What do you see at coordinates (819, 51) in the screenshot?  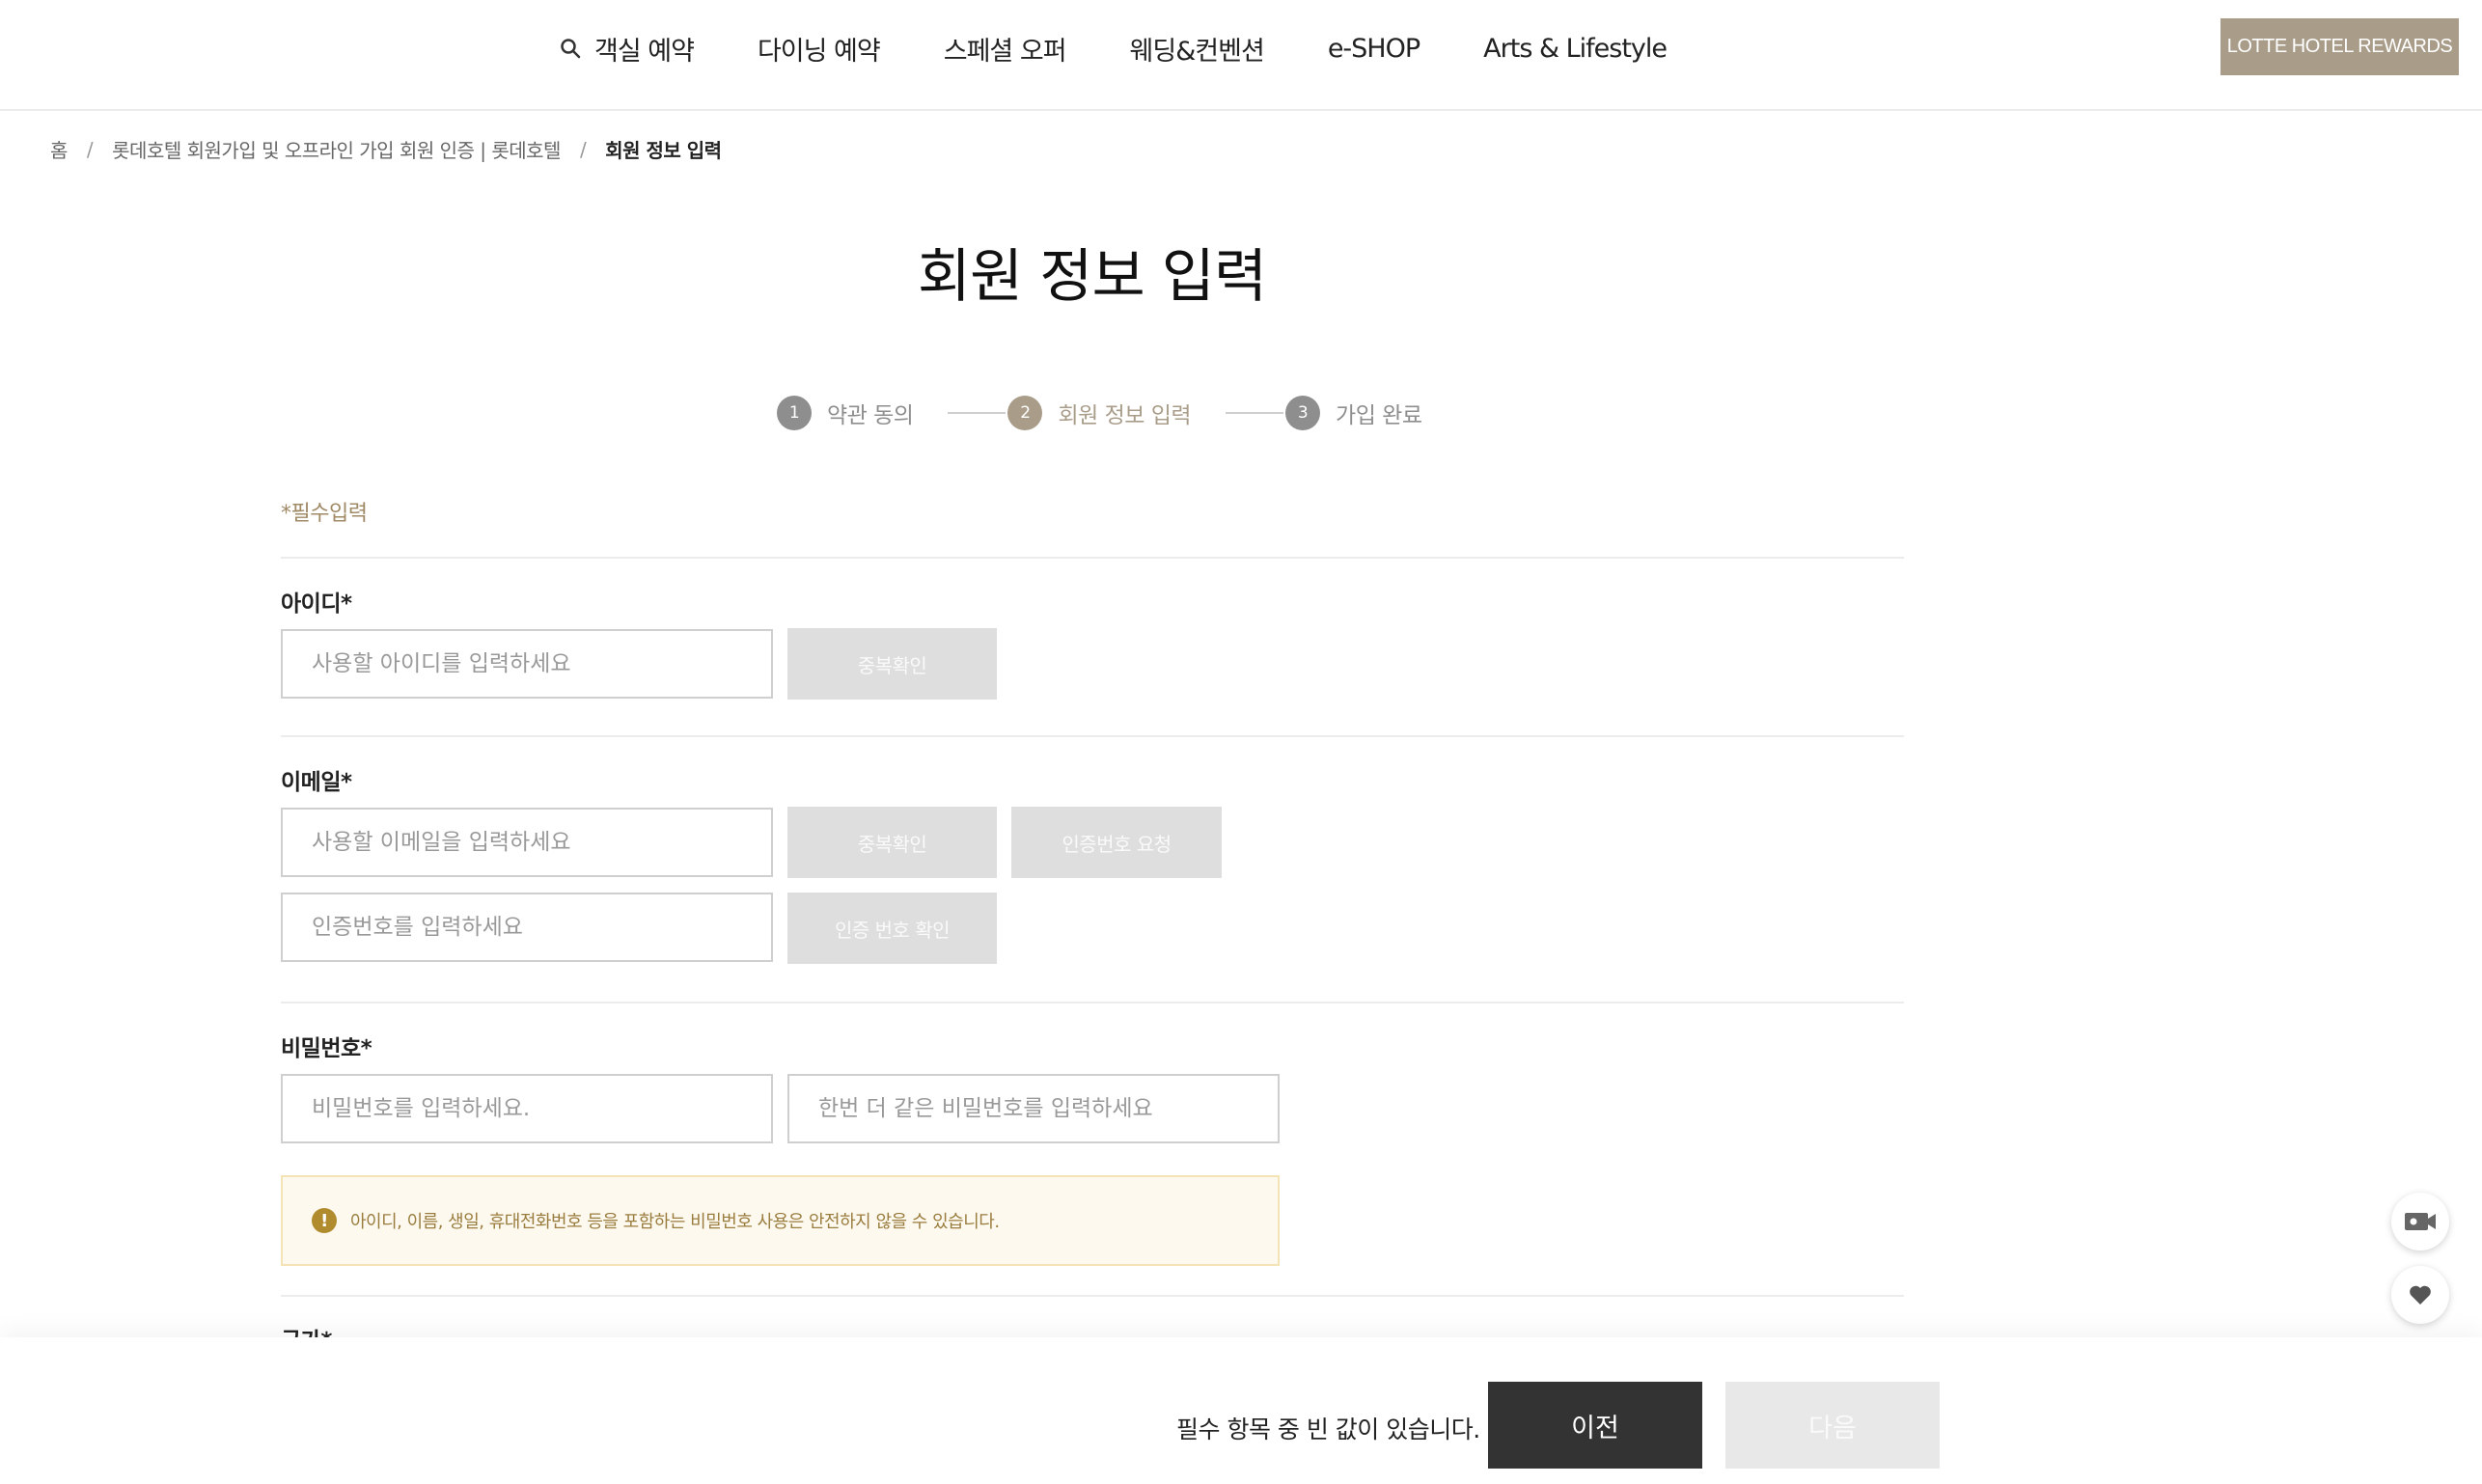 I see `nav-label: 다이닝 예약` at bounding box center [819, 51].